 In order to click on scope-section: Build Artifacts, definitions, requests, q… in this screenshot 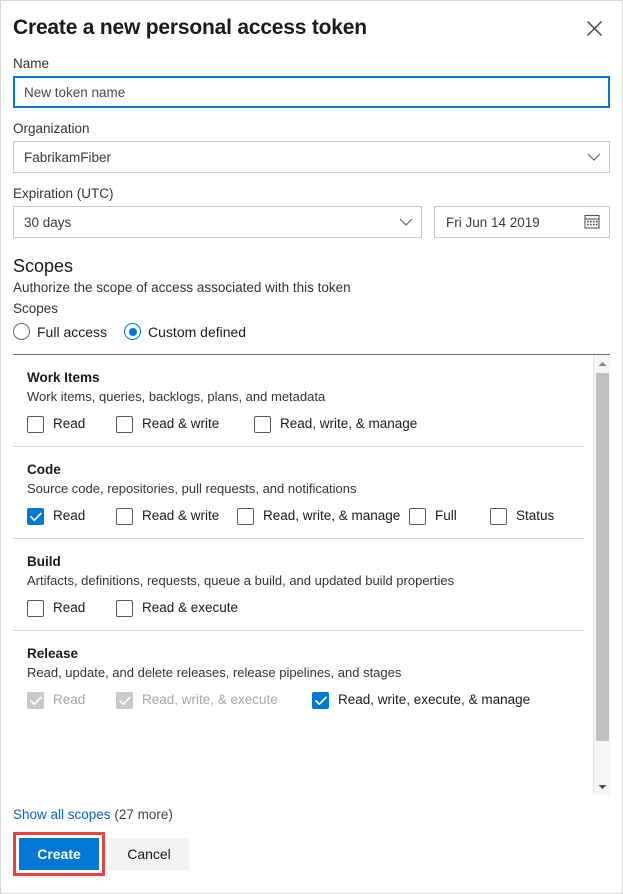, I will do `click(298, 585)`.